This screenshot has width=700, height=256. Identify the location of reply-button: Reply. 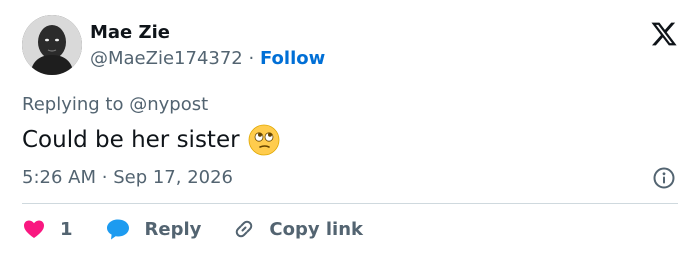
(153, 229).